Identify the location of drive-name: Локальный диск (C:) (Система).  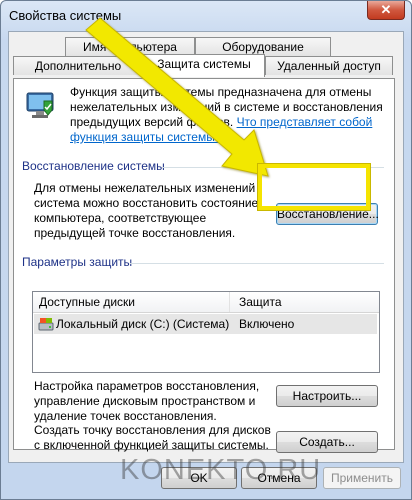
(143, 324).